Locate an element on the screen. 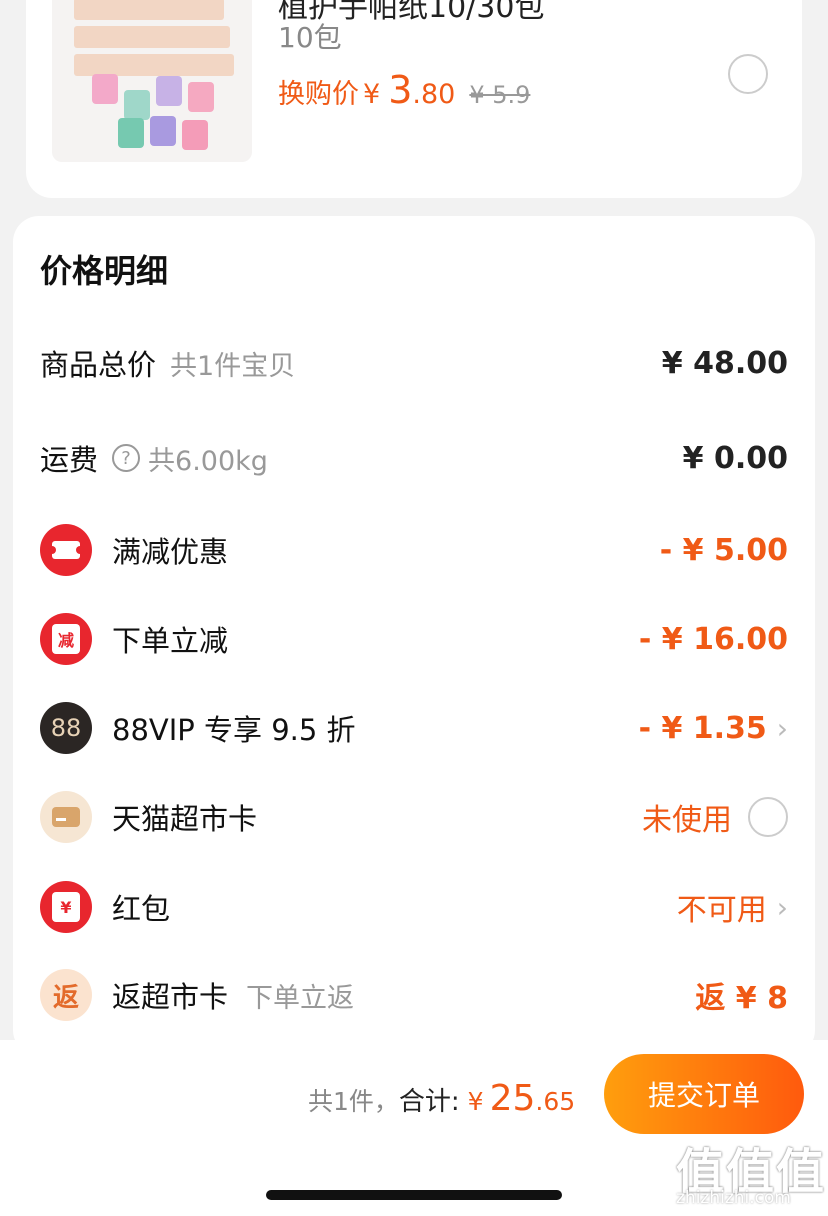 This screenshot has width=828, height=1216. vip-discount-amount: - ¥ 1.35 is located at coordinates (702, 728).